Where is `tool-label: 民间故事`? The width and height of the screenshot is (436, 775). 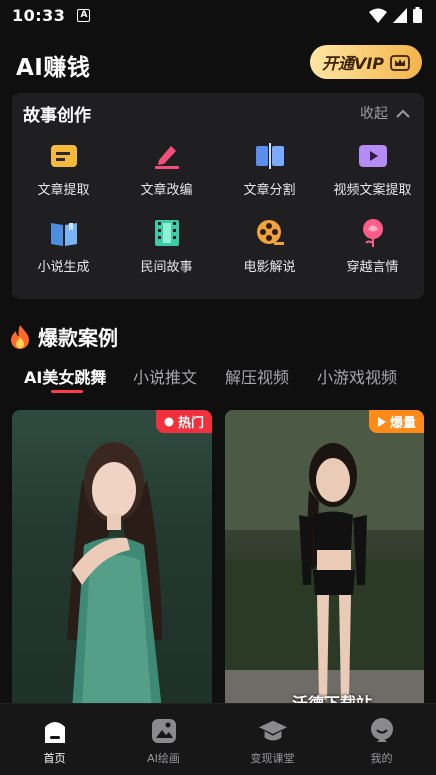
tool-label: 民间故事 is located at coordinates (166, 267).